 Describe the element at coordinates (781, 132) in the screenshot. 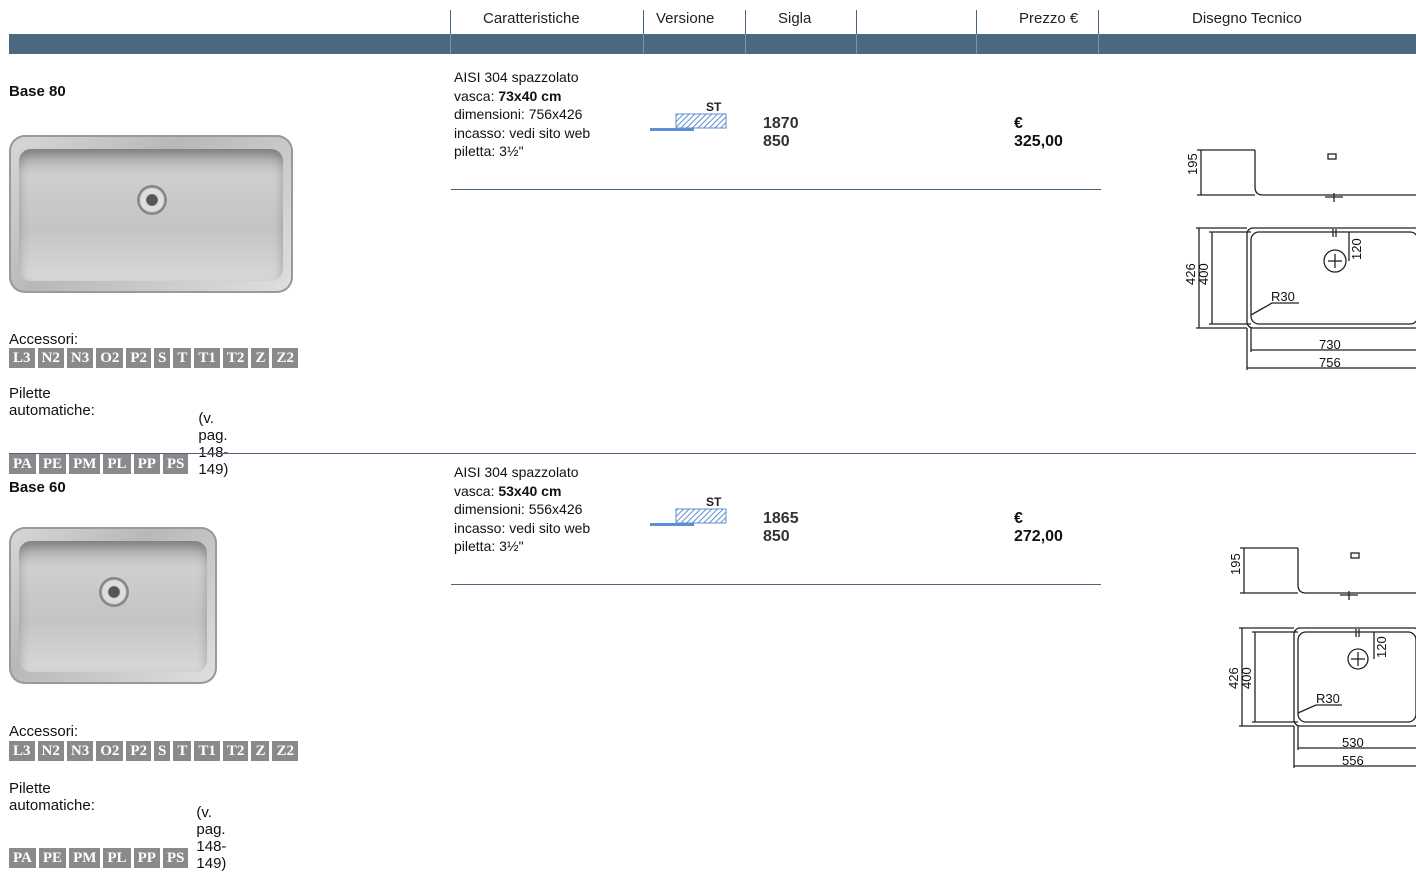

I see `product-code: 1870 850` at that location.